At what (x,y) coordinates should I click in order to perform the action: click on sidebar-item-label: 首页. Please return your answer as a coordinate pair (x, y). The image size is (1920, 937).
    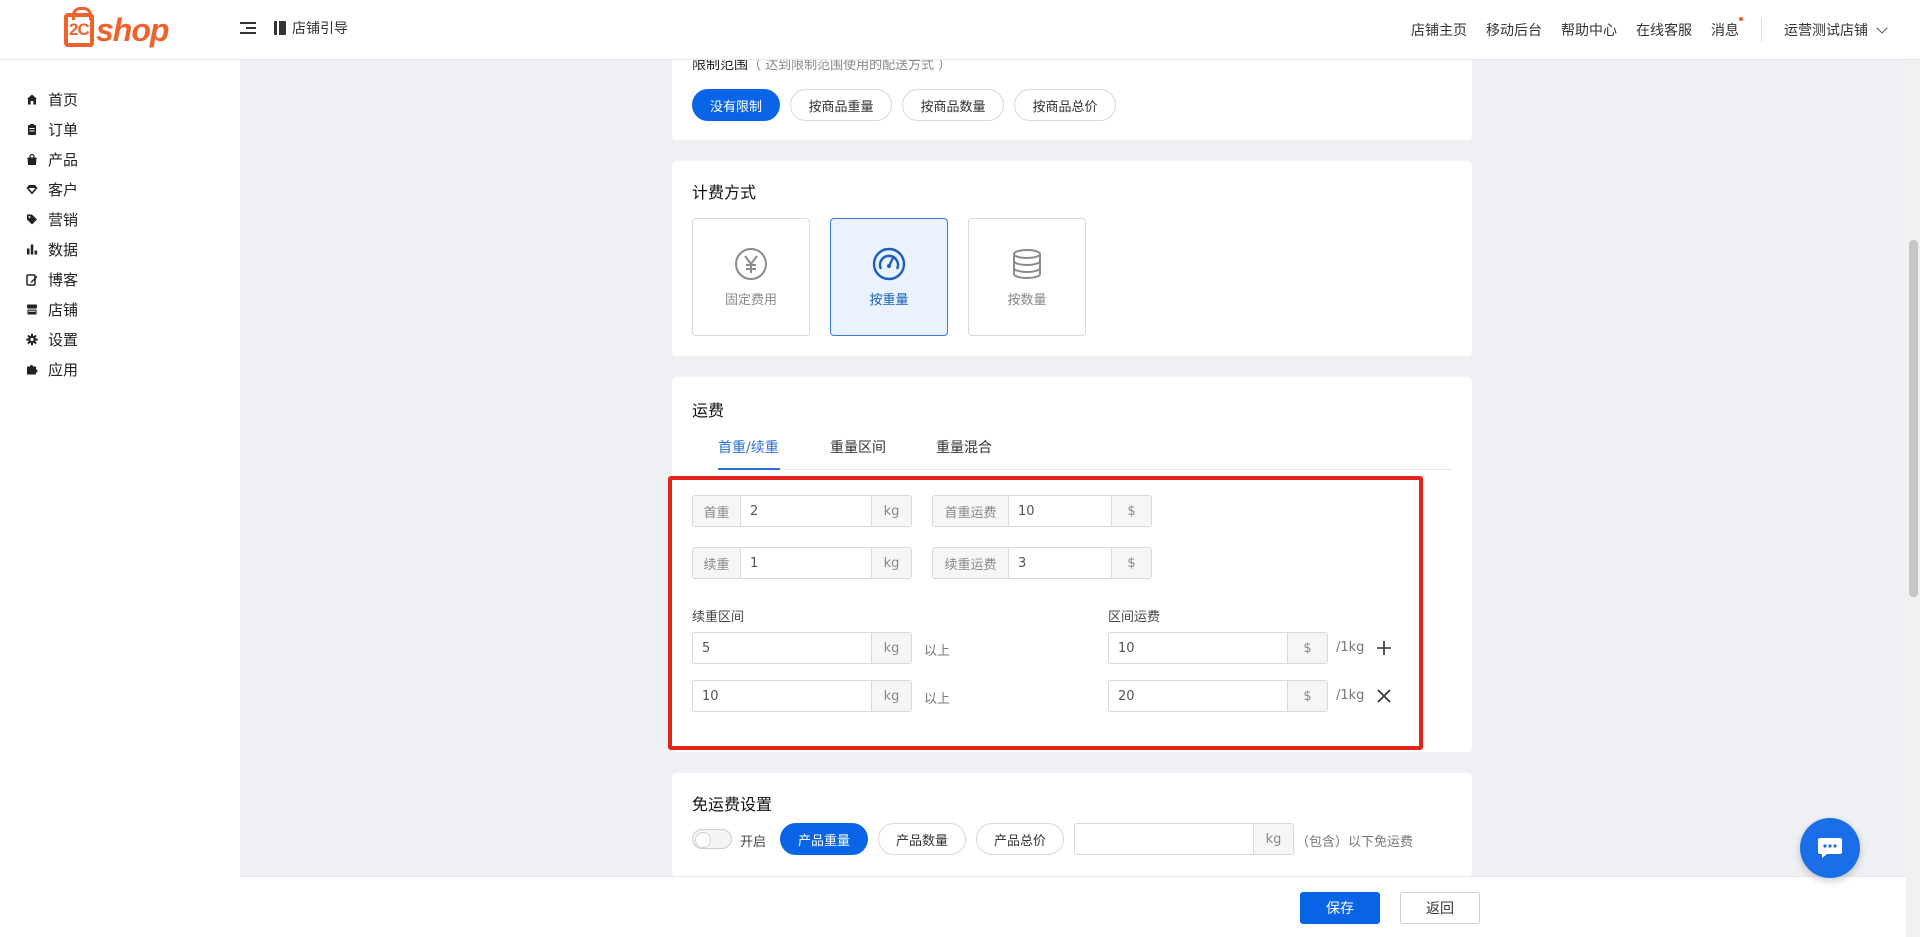
    Looking at the image, I should click on (63, 99).